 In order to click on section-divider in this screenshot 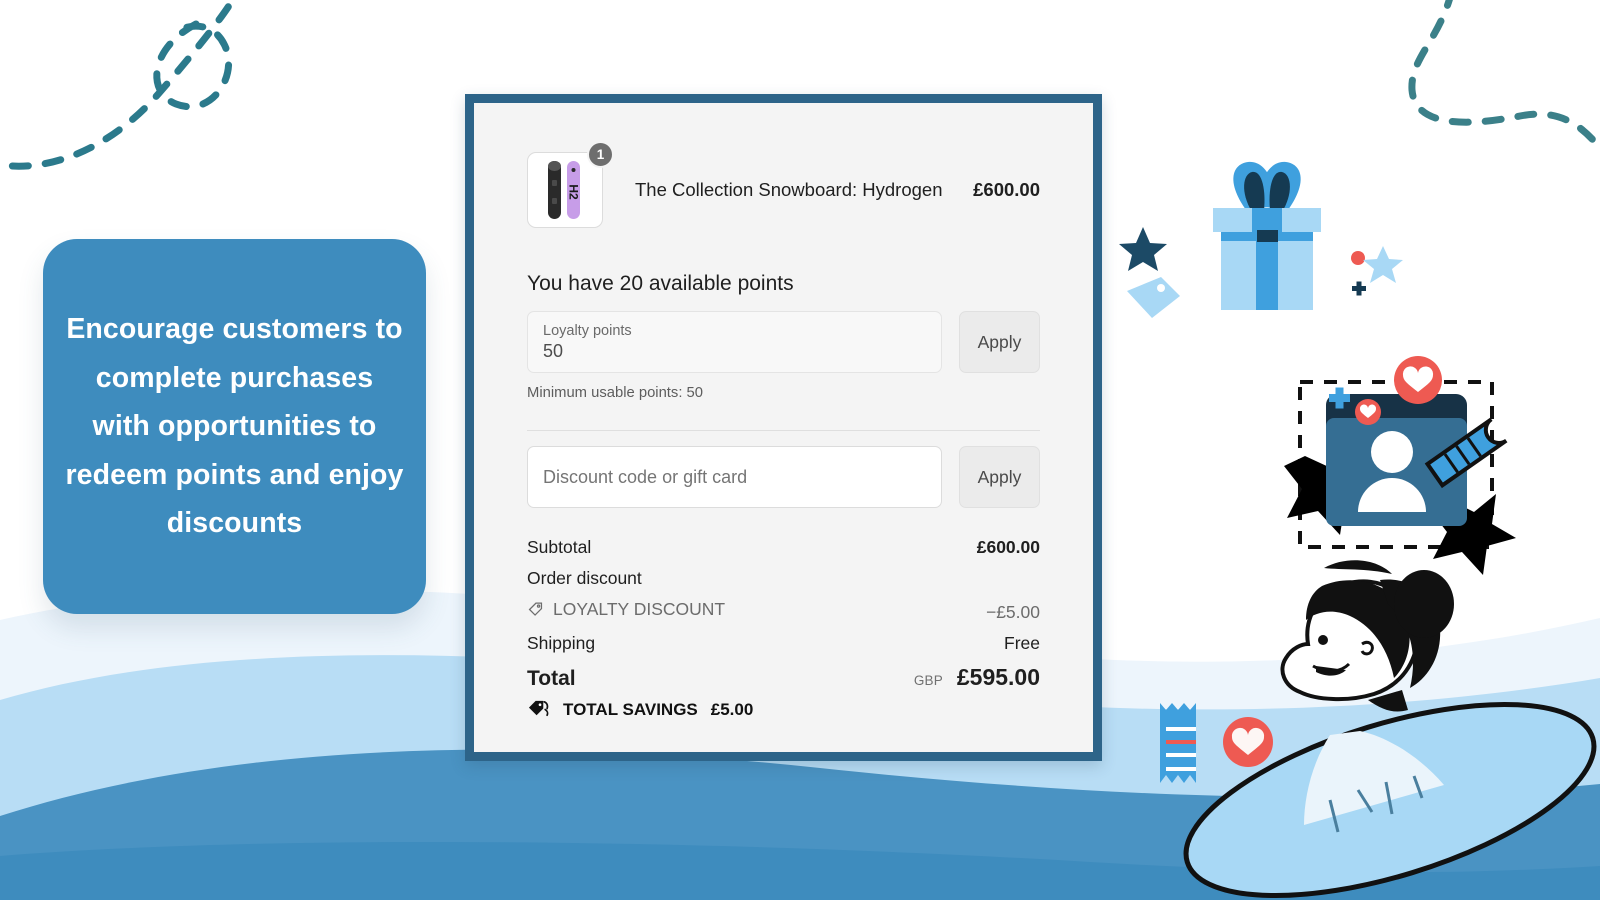, I will do `click(783, 430)`.